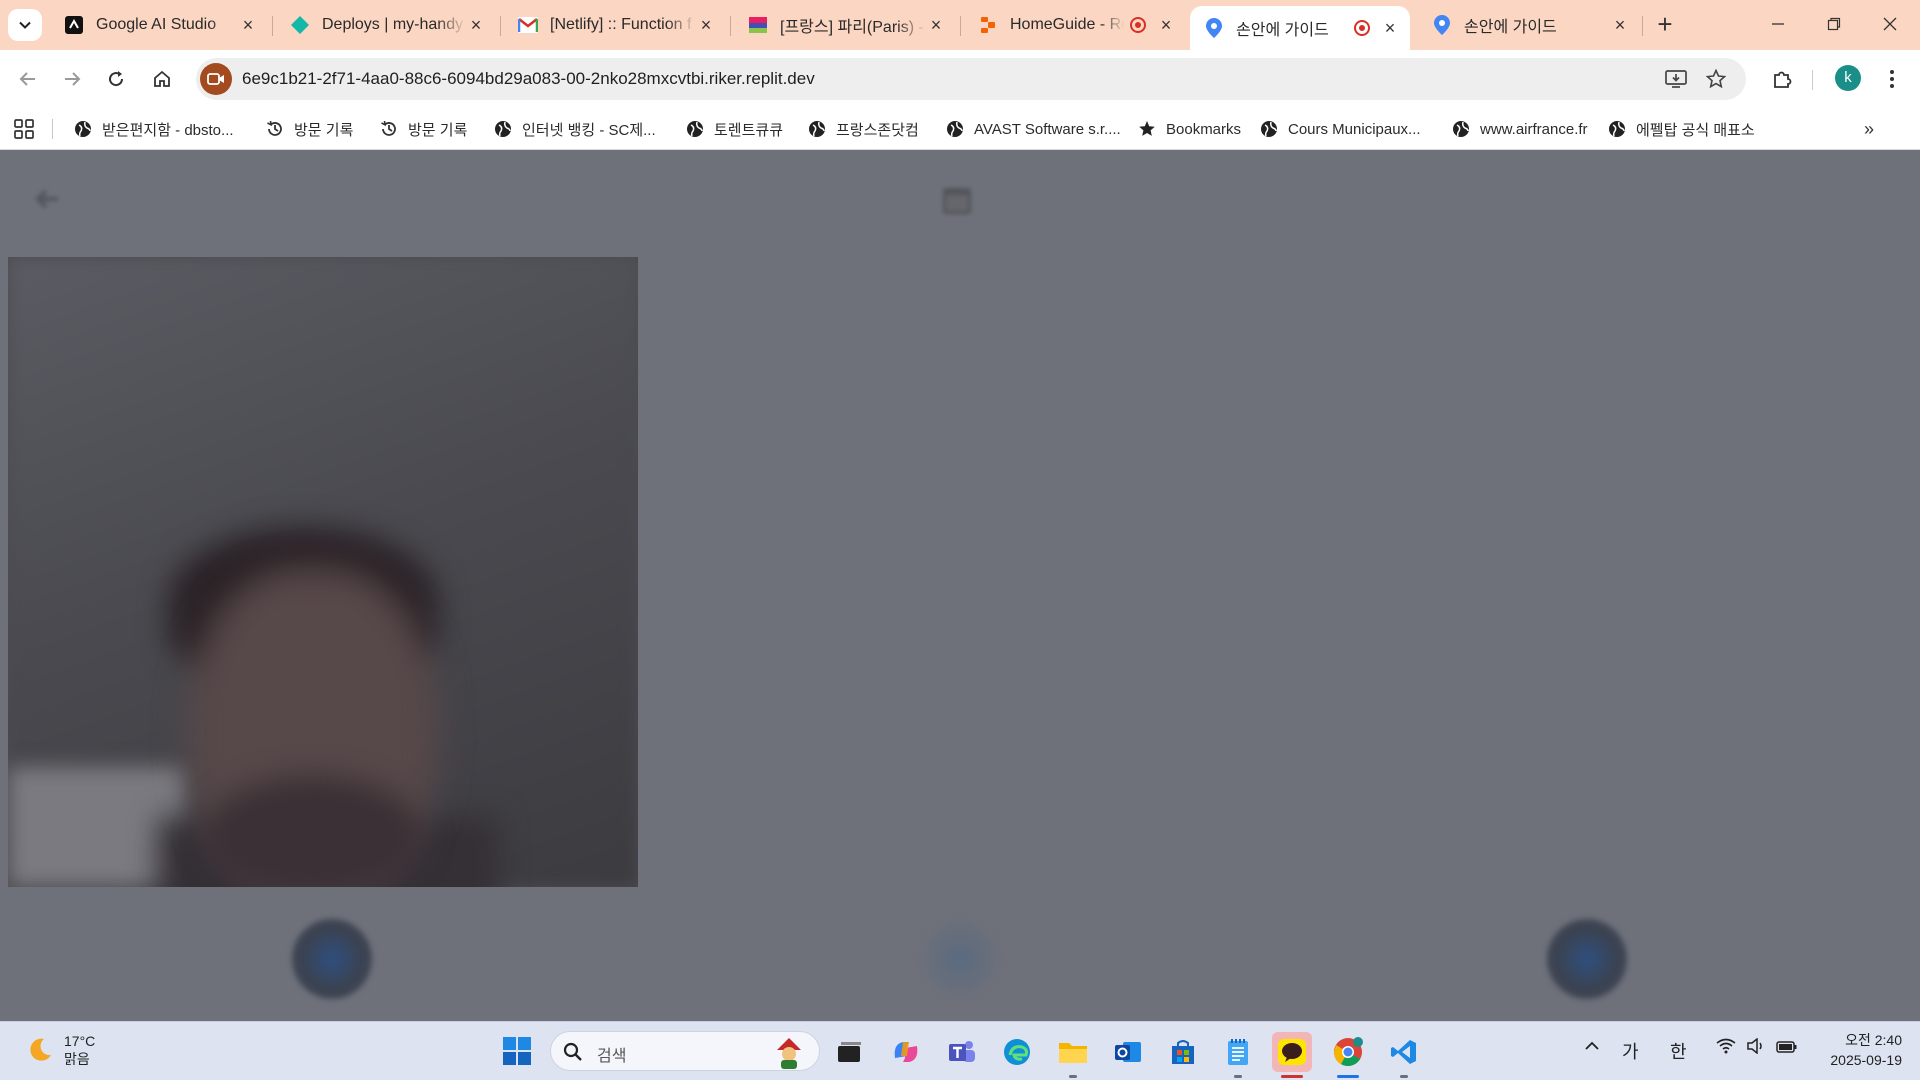  I want to click on tab-homeguide-replit: HomeGuide - Re ×, so click(1075, 25).